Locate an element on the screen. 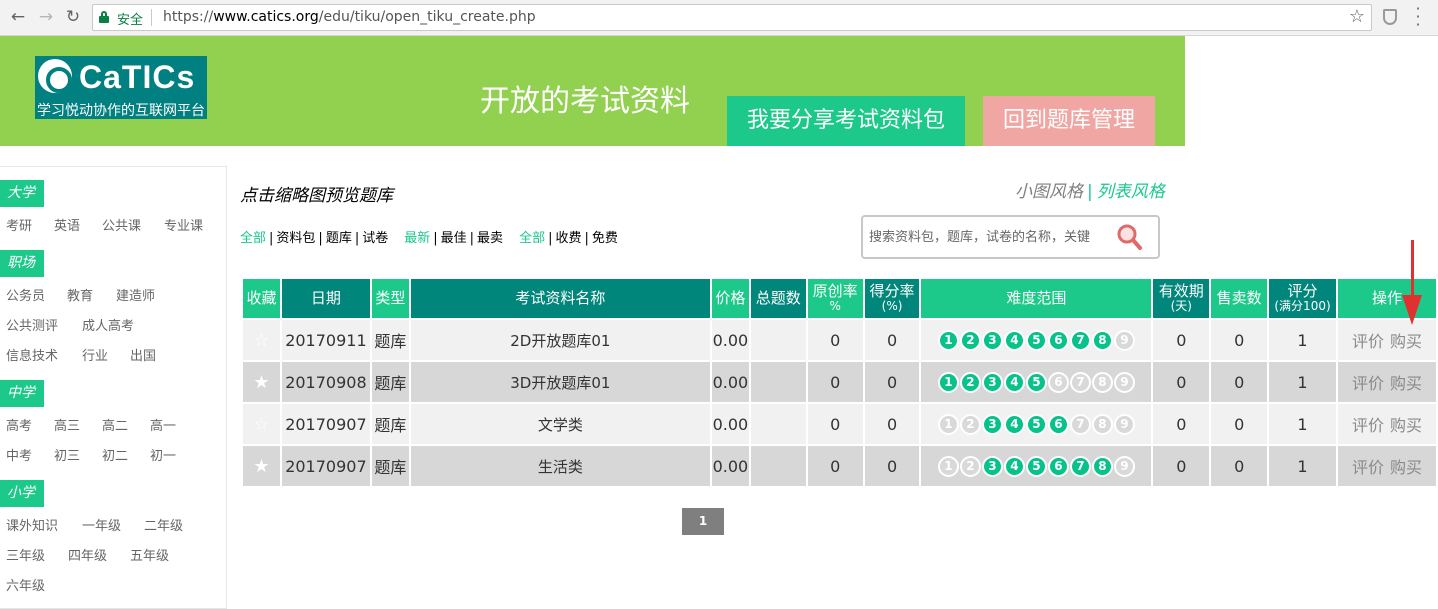 This screenshot has height=609, width=1438. cell-ops: 评价 购买 is located at coordinates (1386, 382).